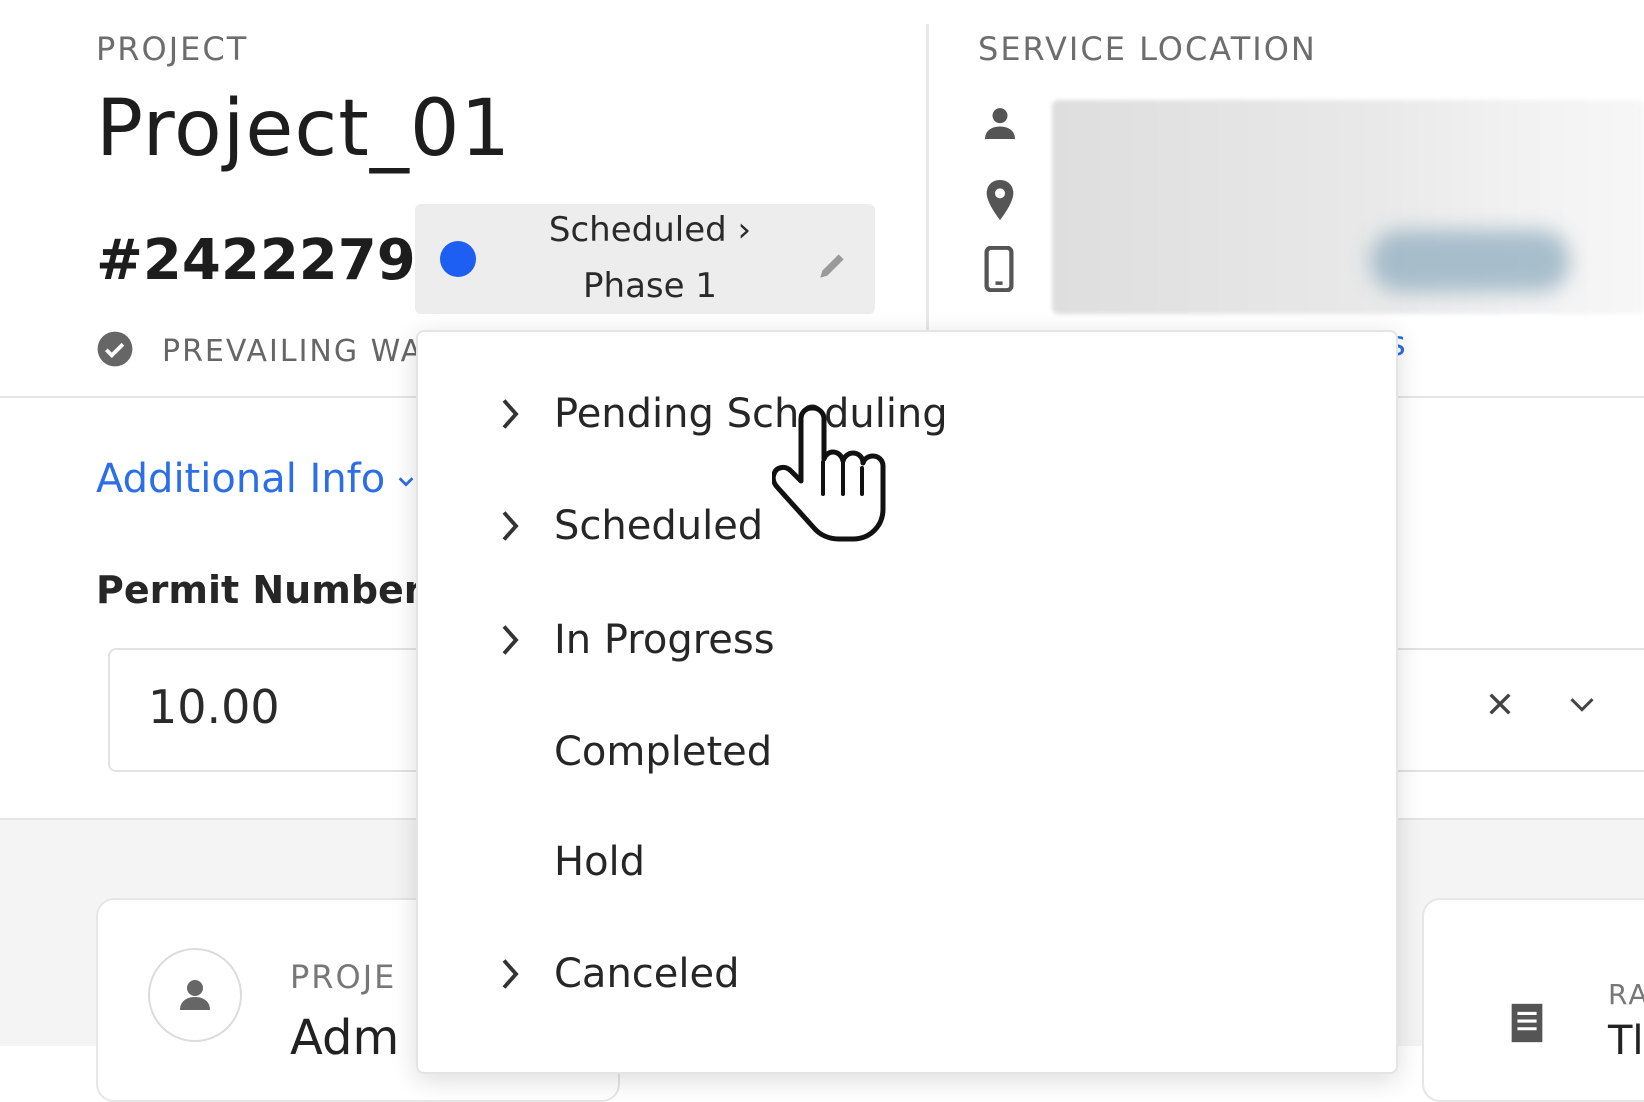  Describe the element at coordinates (664, 640) in the screenshot. I see `menu-item-label: In Progress` at that location.